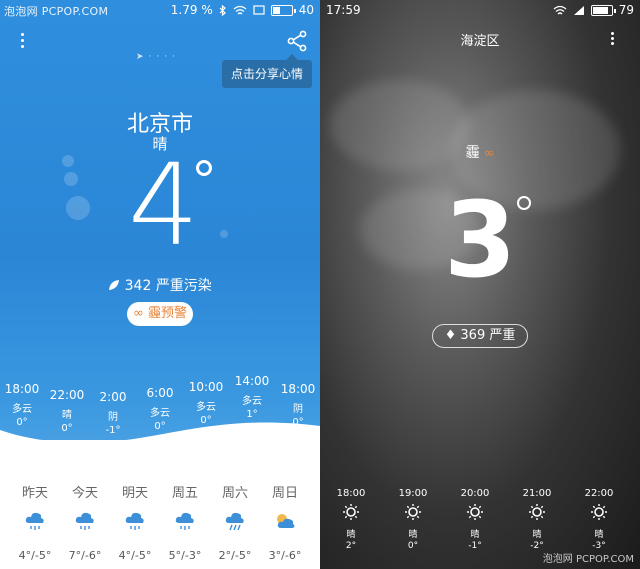  I want to click on current-temperature: 4, so click(164, 206).